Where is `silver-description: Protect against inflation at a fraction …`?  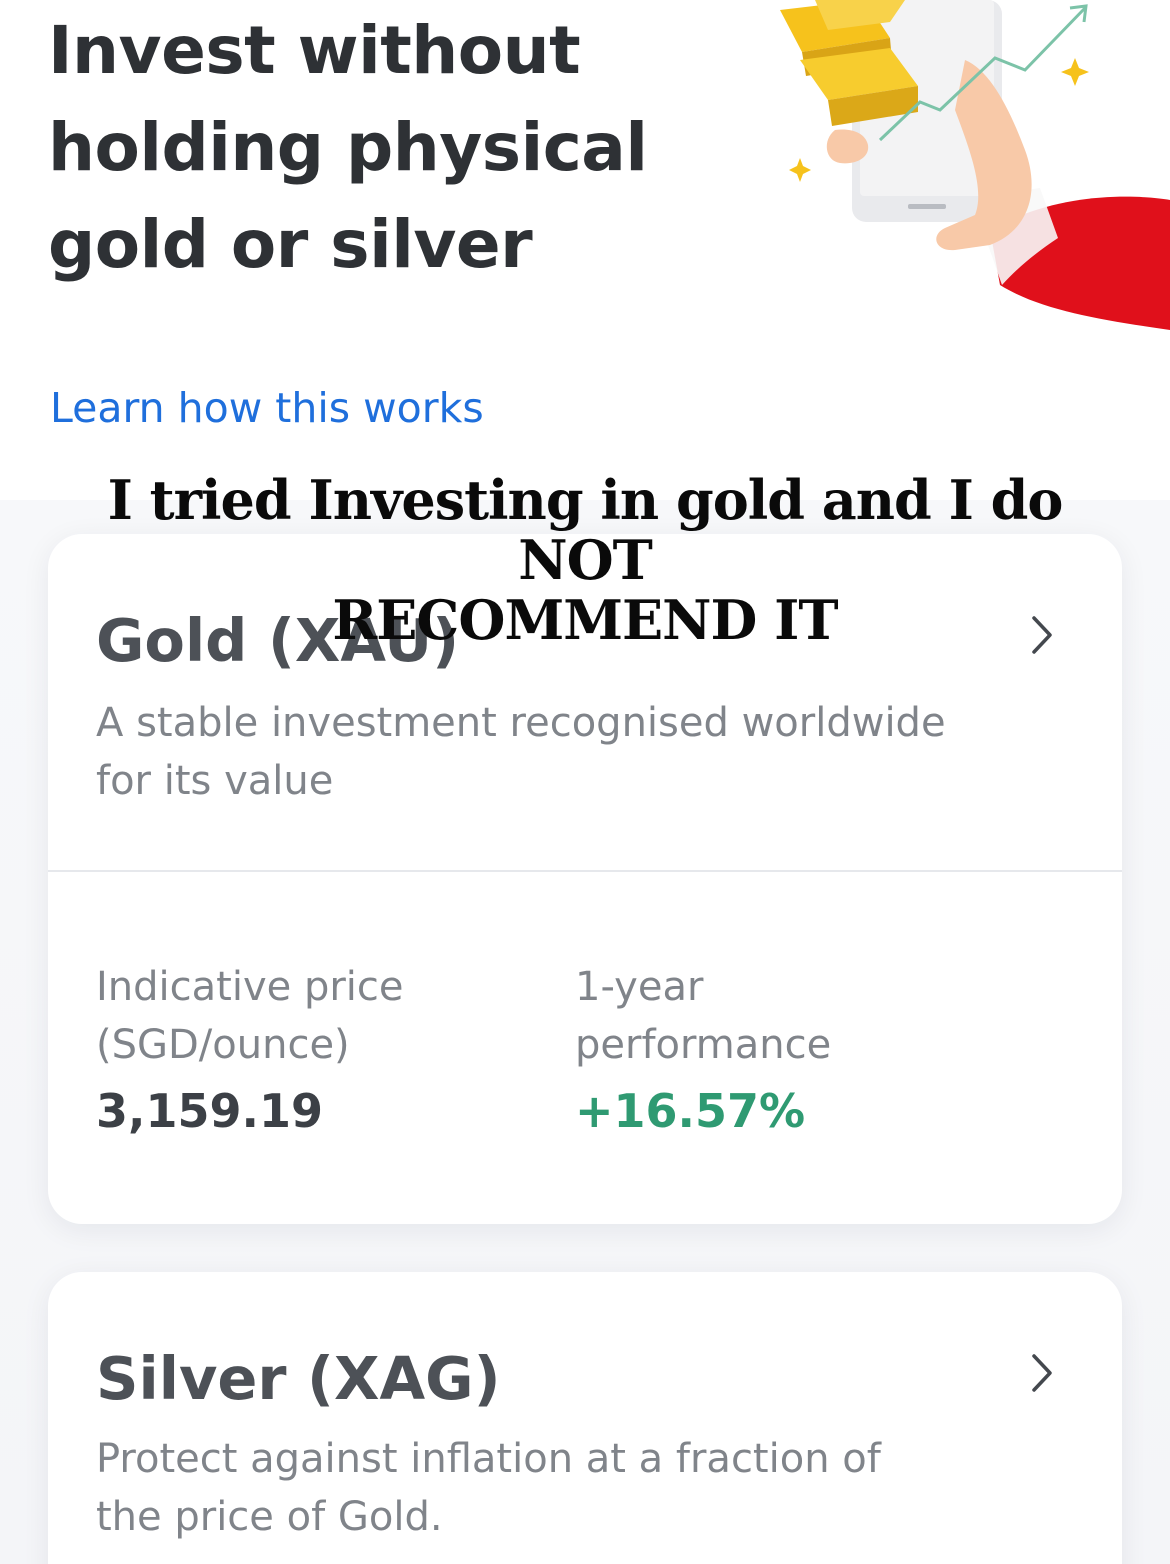
silver-description: Protect against inflation at a fraction … is located at coordinates (488, 1488).